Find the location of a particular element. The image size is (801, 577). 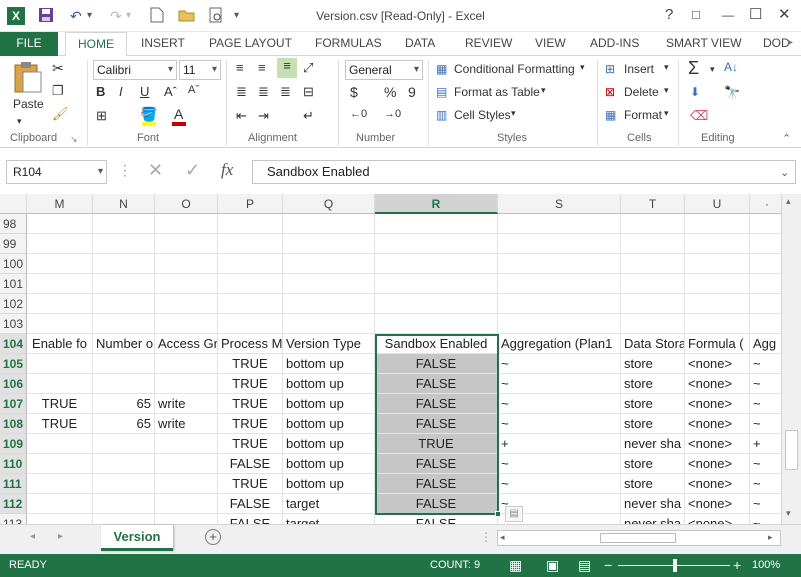

cell-n112 is located at coordinates (124, 504).